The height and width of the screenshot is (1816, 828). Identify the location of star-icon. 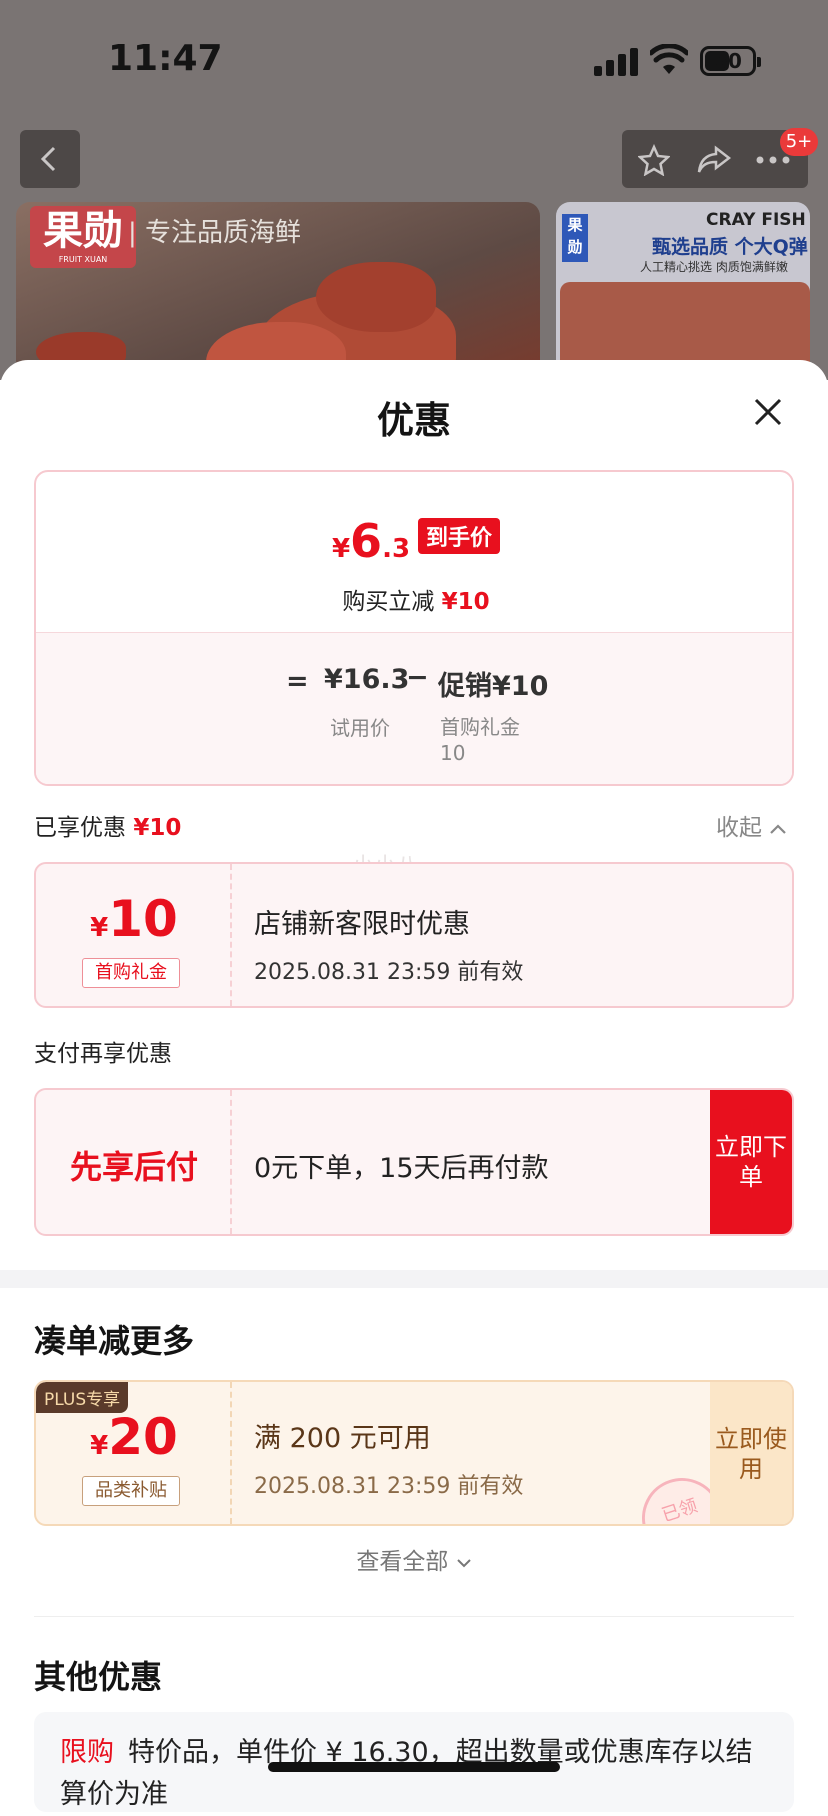
(654, 160).